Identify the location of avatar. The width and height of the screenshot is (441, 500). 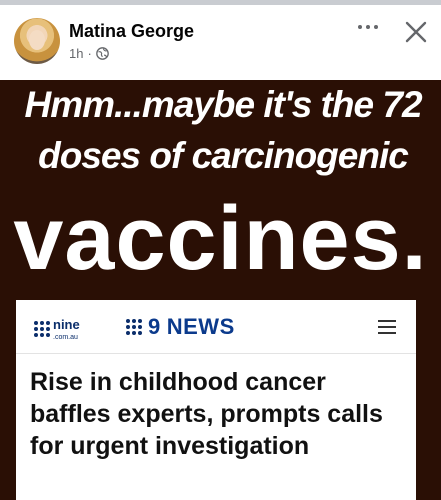
(37, 41).